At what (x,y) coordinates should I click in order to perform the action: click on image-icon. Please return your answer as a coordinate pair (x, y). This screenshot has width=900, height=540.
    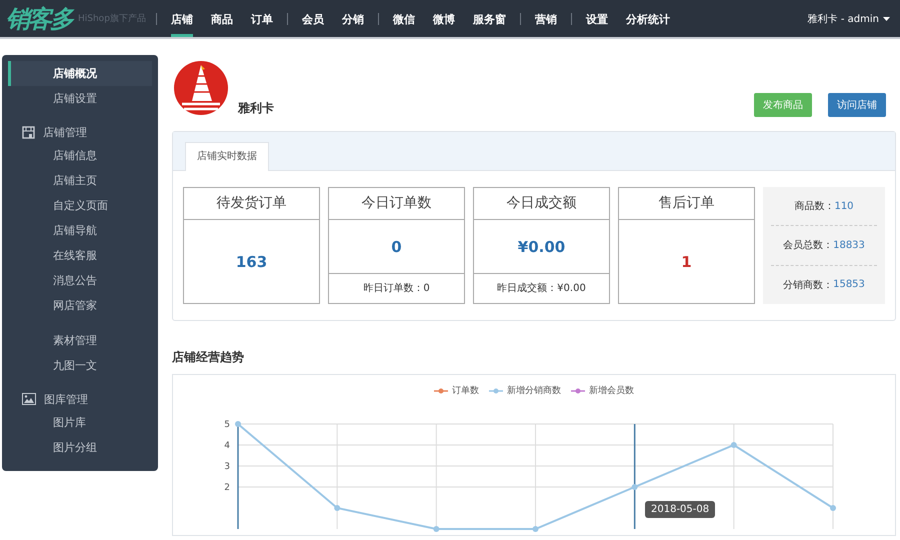
    Looking at the image, I should click on (29, 399).